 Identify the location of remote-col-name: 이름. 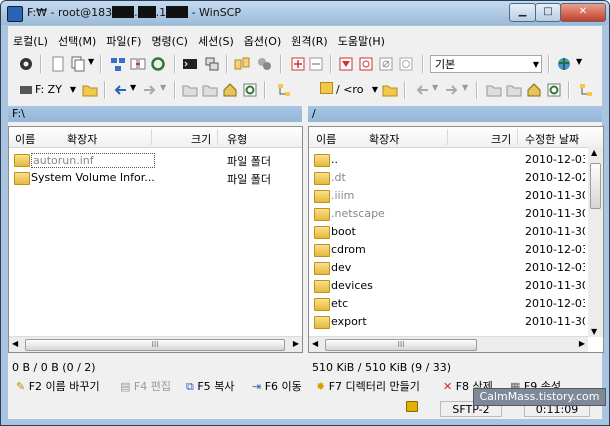
(326, 139).